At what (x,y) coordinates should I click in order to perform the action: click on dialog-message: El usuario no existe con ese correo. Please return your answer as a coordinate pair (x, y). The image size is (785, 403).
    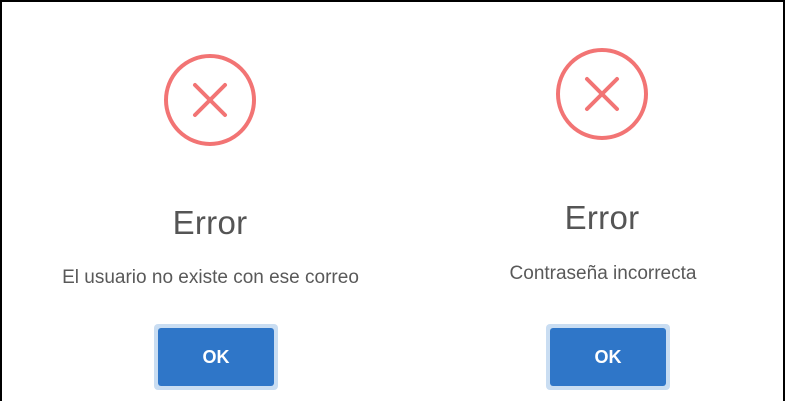
    Looking at the image, I should click on (210, 277).